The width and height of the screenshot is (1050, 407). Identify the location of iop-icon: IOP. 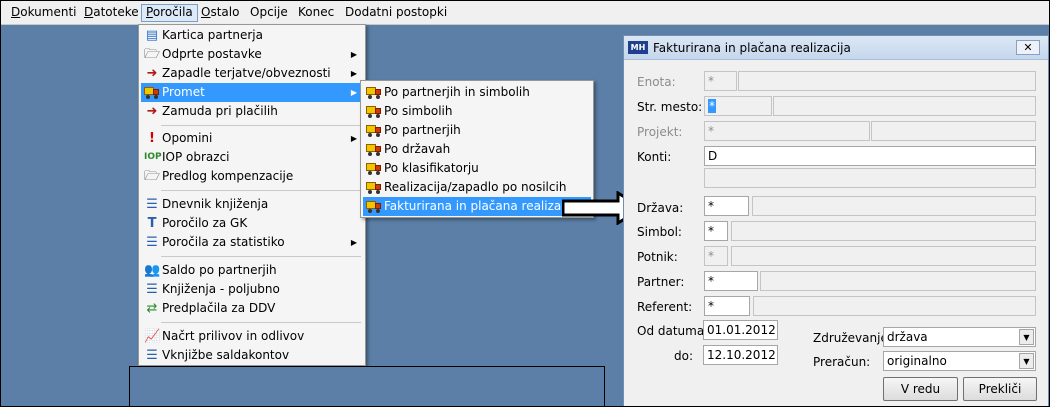
(153, 157).